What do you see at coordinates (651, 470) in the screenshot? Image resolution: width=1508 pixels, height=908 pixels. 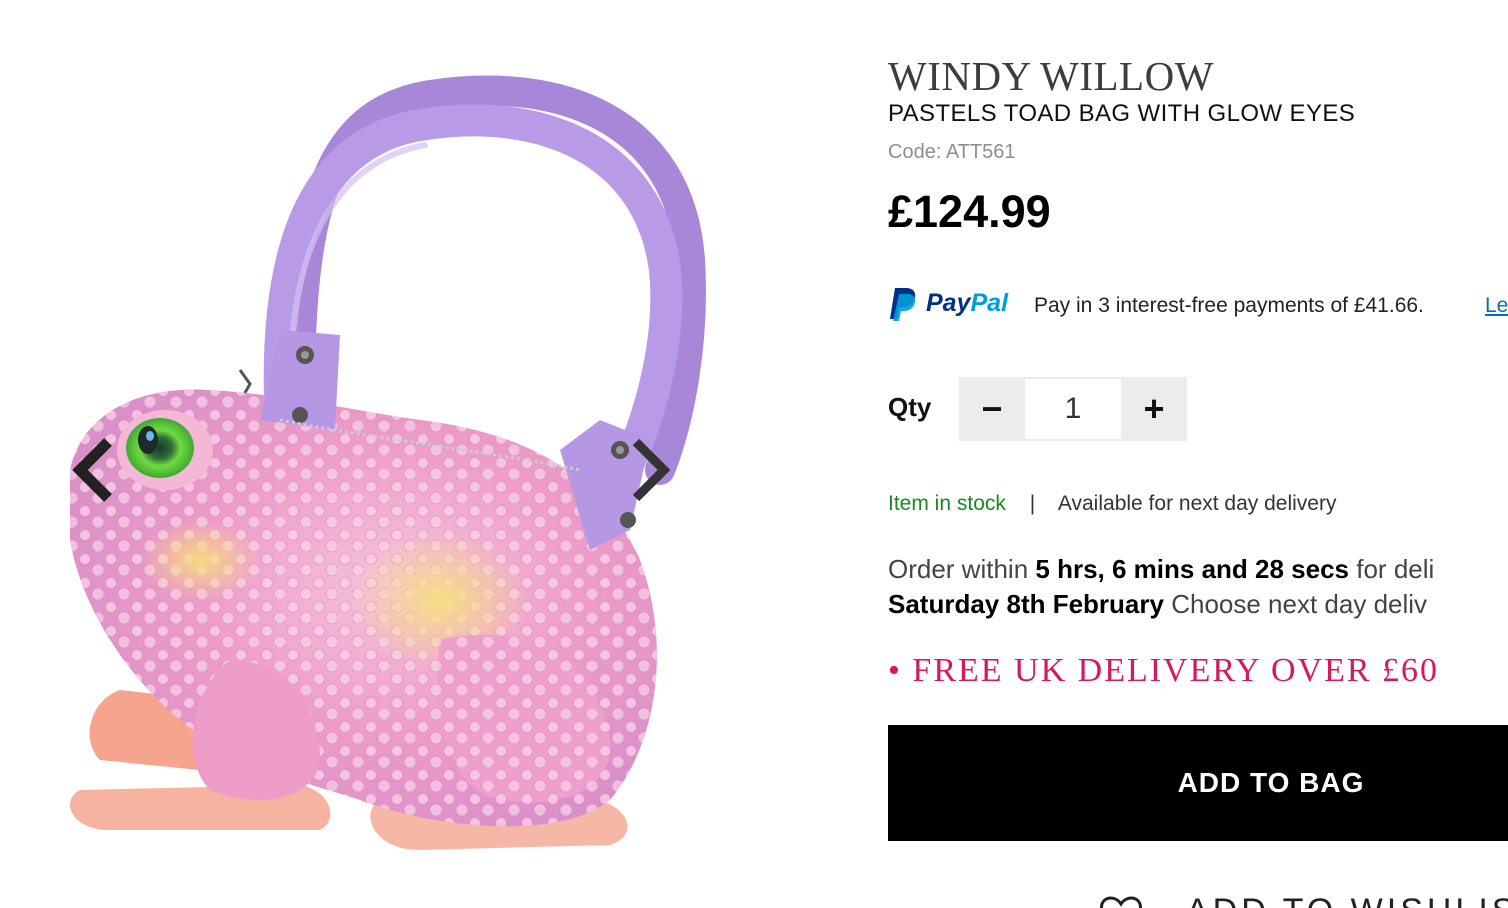 I see `chevron-right-icon` at bounding box center [651, 470].